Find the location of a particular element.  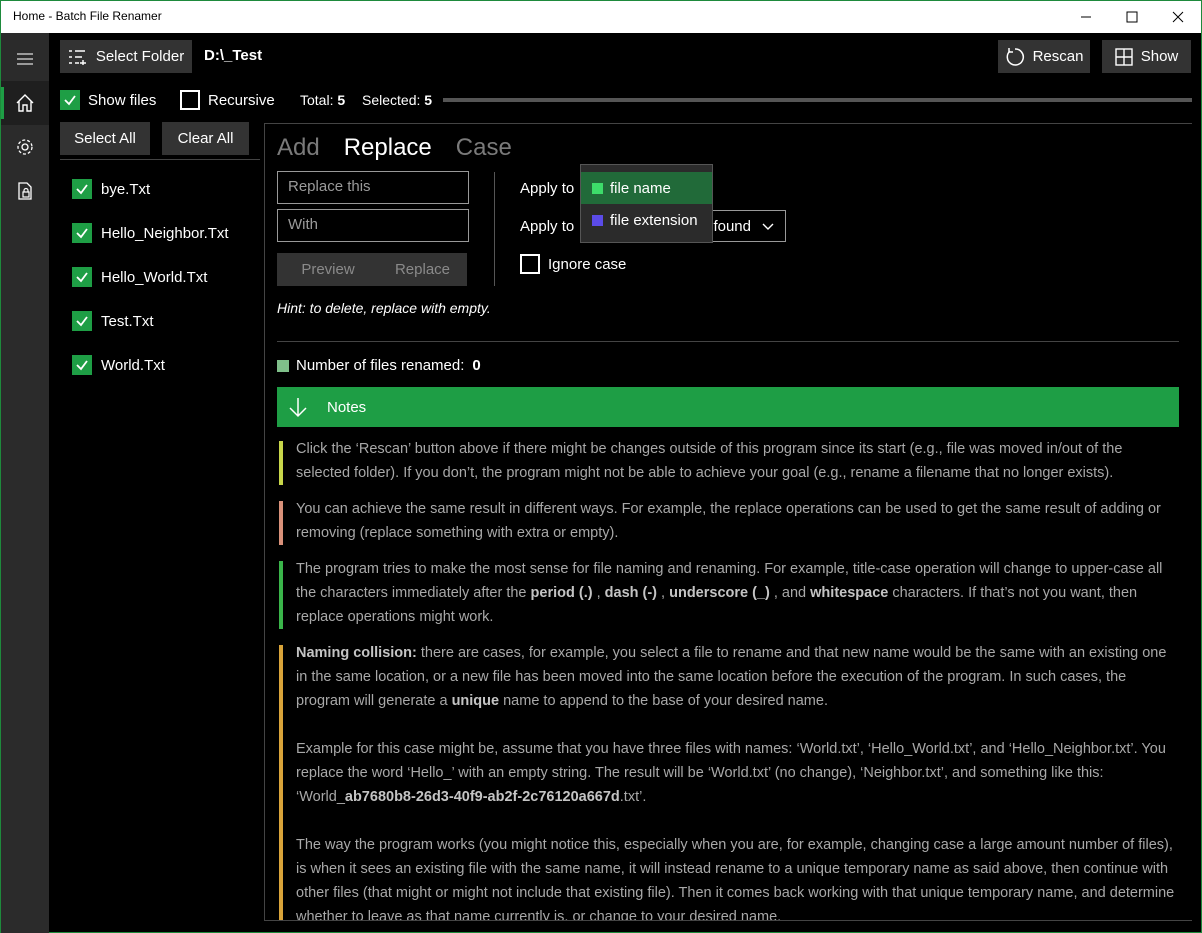

file-name: Hello_Neighbor.Txt is located at coordinates (165, 233).